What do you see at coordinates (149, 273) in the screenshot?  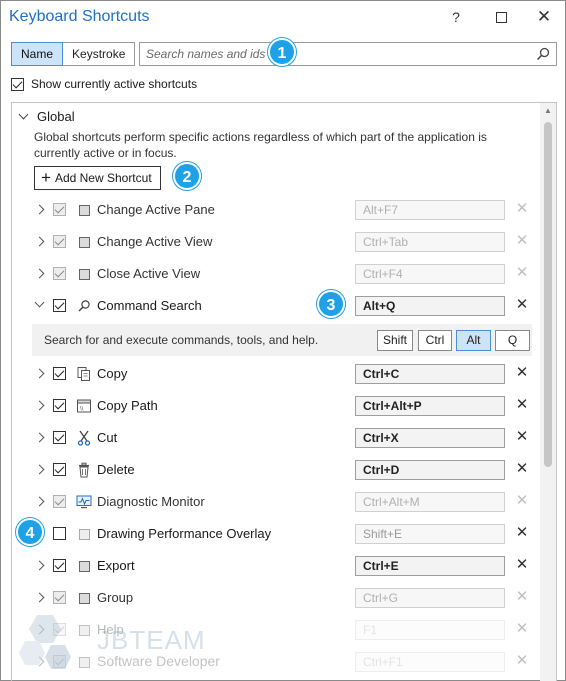 I see `shortcut-name: Close Active View` at bounding box center [149, 273].